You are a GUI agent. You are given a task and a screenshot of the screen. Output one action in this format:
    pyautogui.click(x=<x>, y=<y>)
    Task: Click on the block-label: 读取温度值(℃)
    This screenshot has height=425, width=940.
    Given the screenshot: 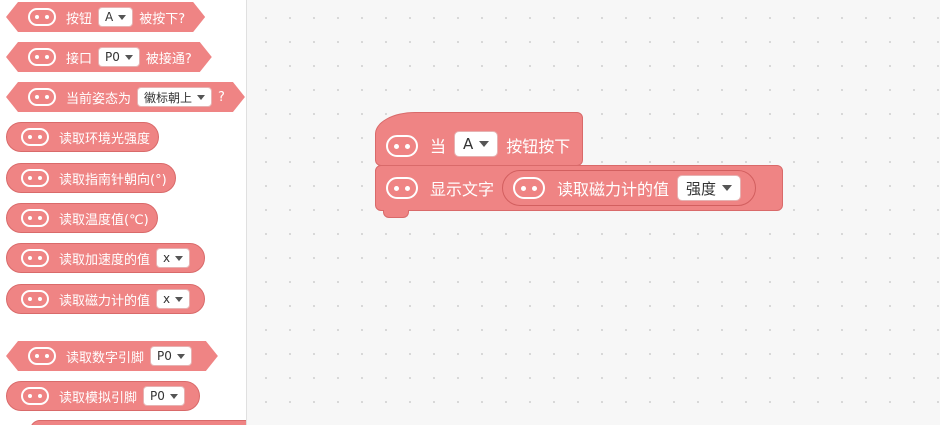 What is the action you would take?
    pyautogui.click(x=104, y=220)
    